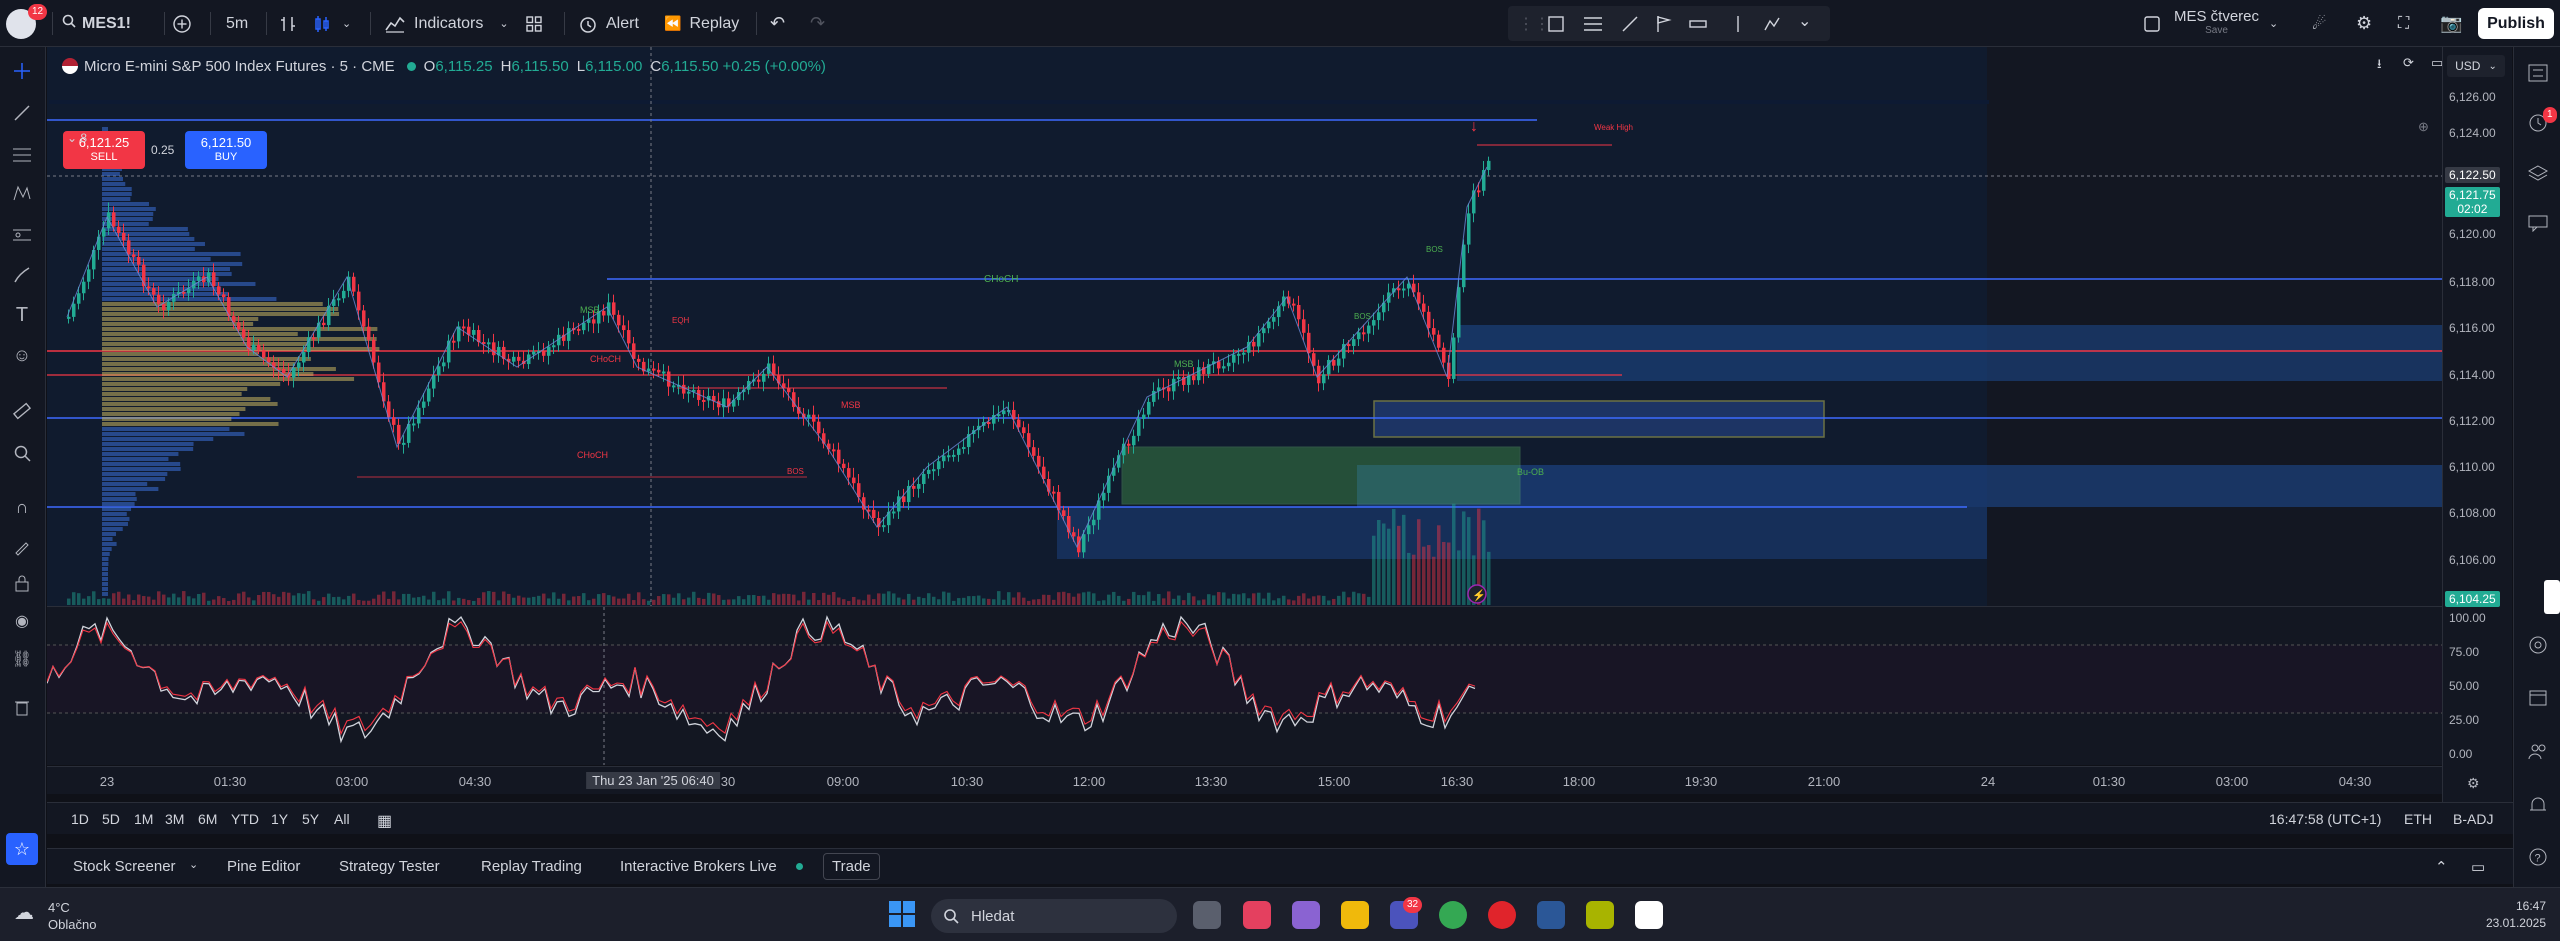  Describe the element at coordinates (2538, 697) in the screenshot. I see `calendar-icon` at that location.